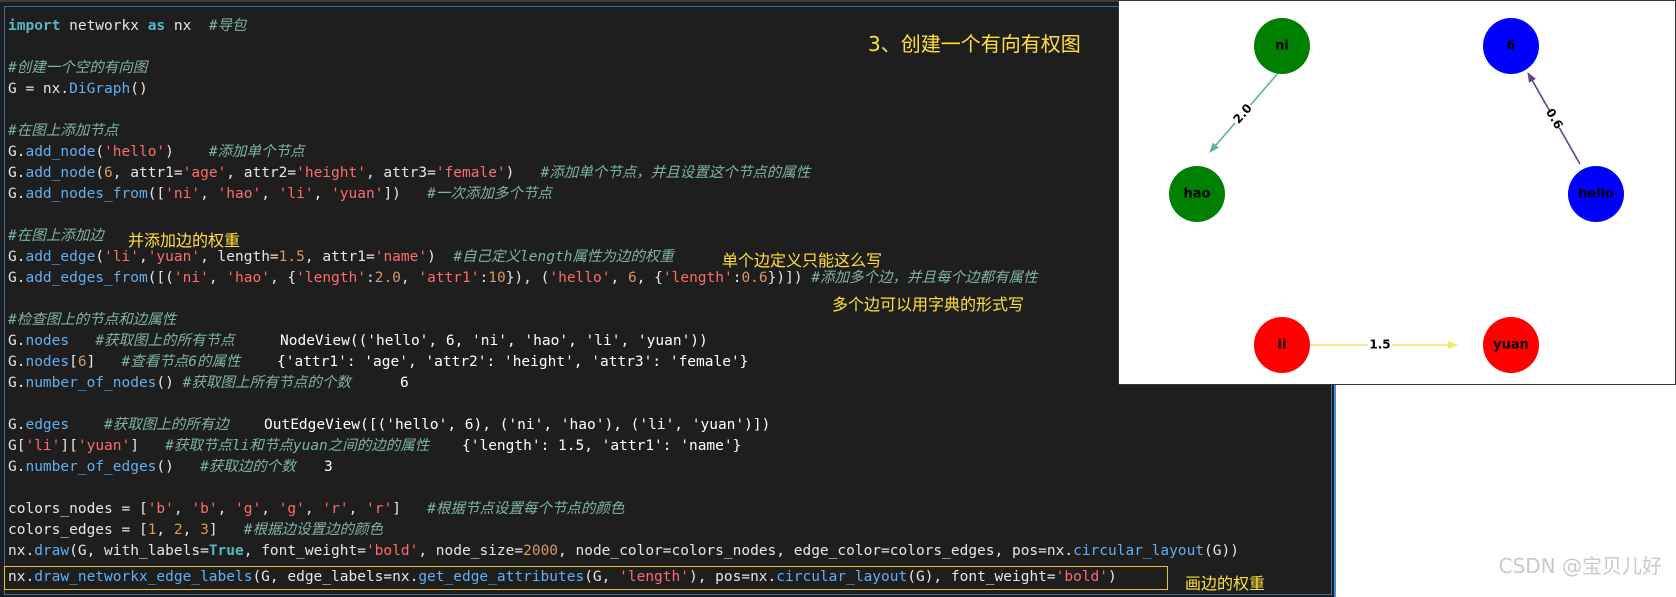 This screenshot has width=1676, height=597. Describe the element at coordinates (586, 578) in the screenshot. I see `highlight-box-draw-edge-labels` at that location.